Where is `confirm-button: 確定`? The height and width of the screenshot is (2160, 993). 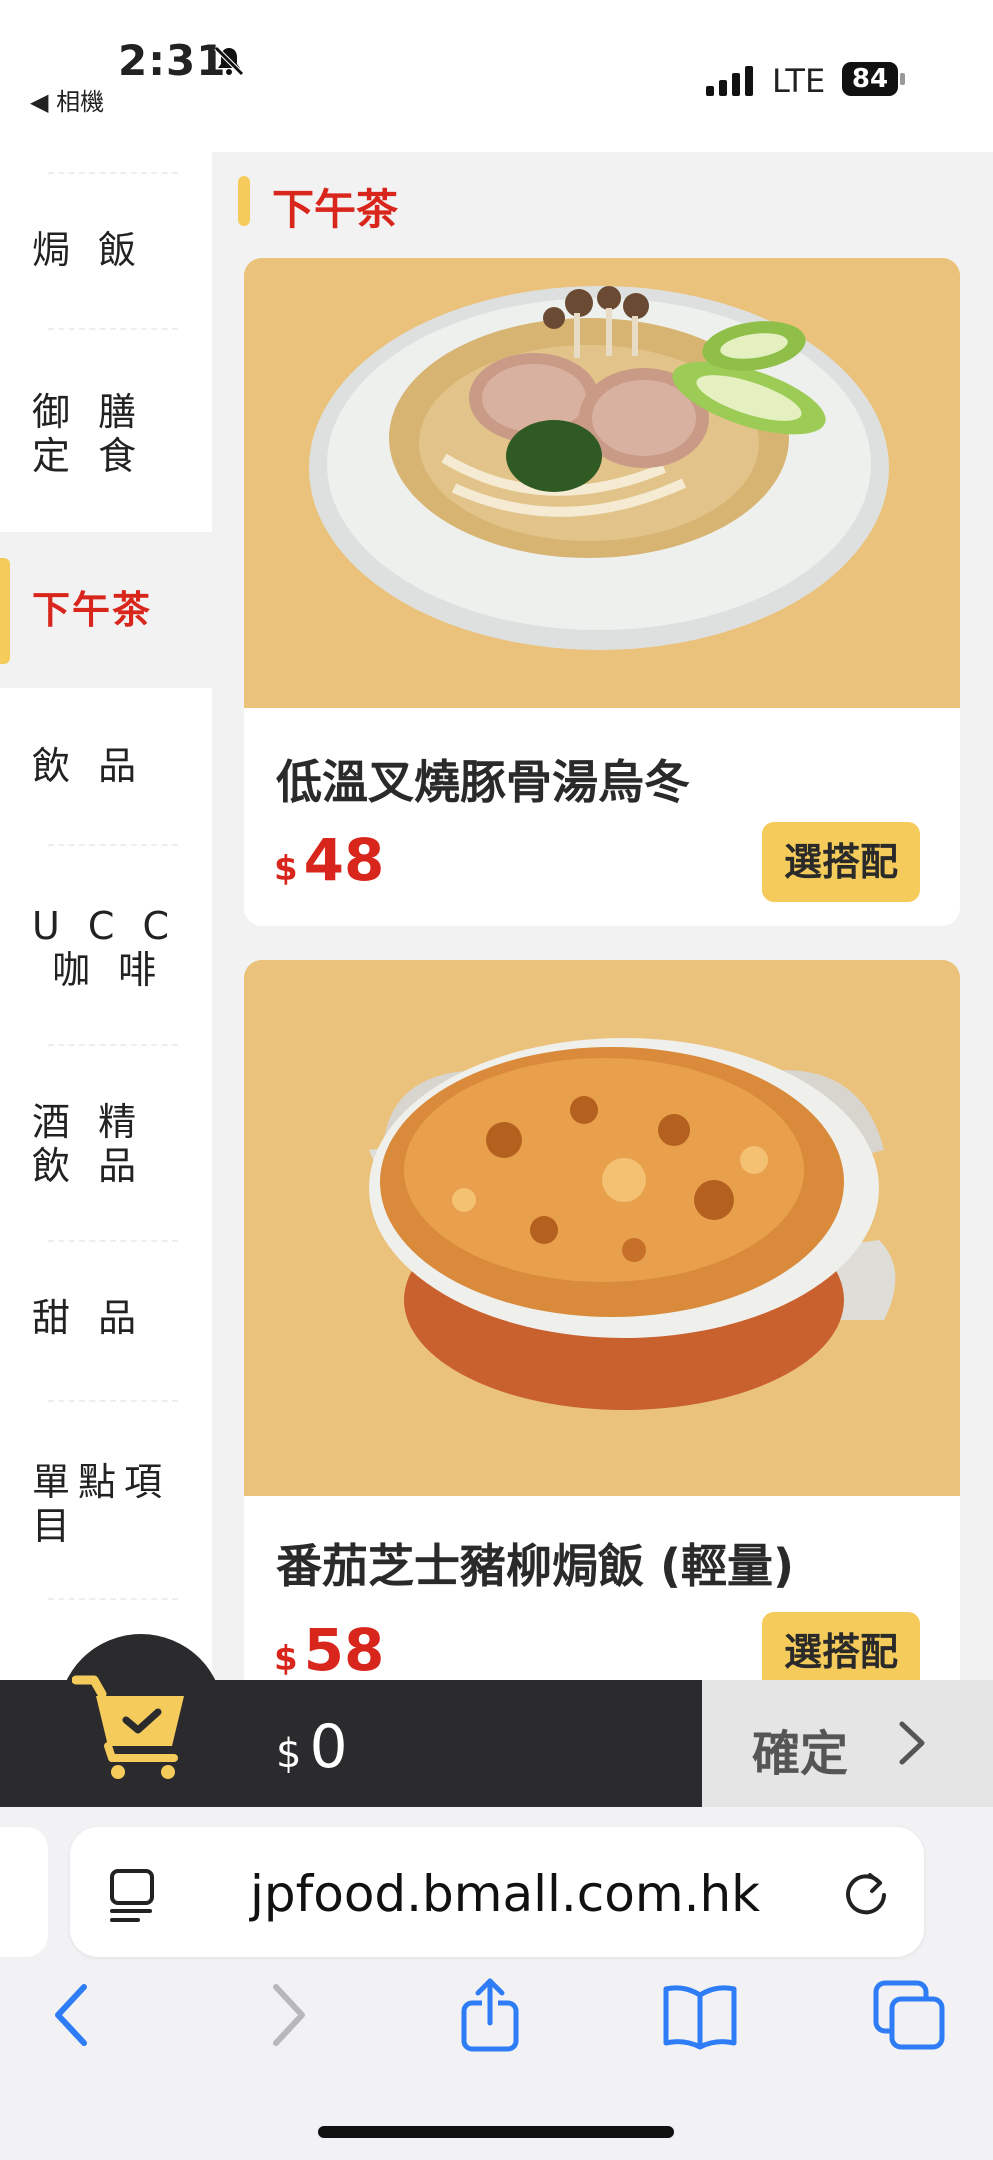
confirm-button: 確定 is located at coordinates (847, 1743).